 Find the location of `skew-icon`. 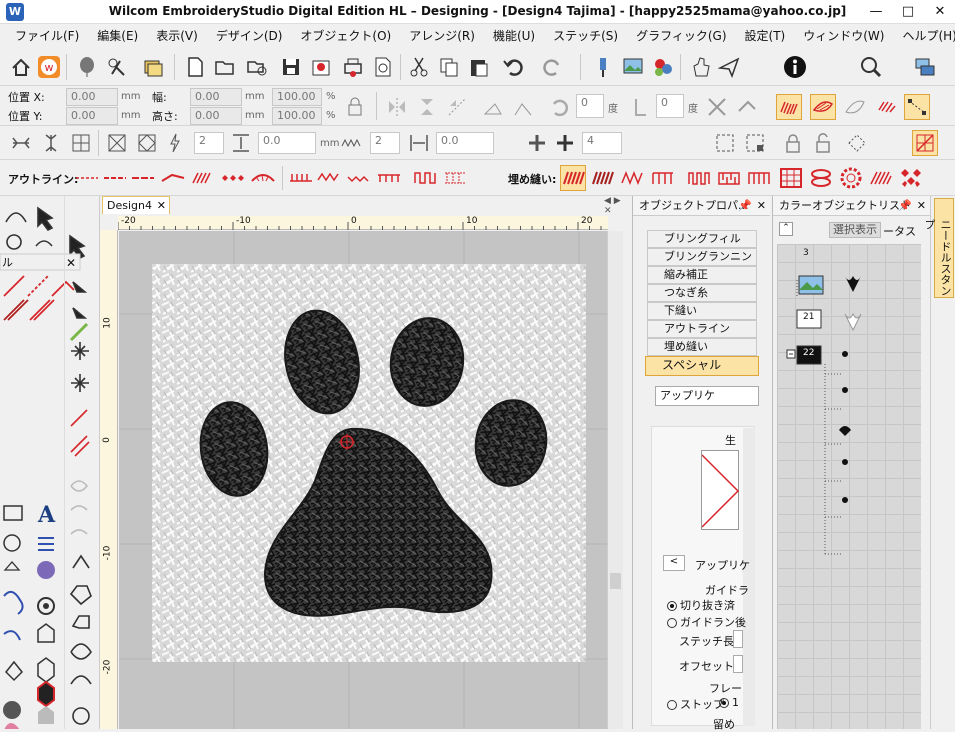

skew-icon is located at coordinates (493, 107).